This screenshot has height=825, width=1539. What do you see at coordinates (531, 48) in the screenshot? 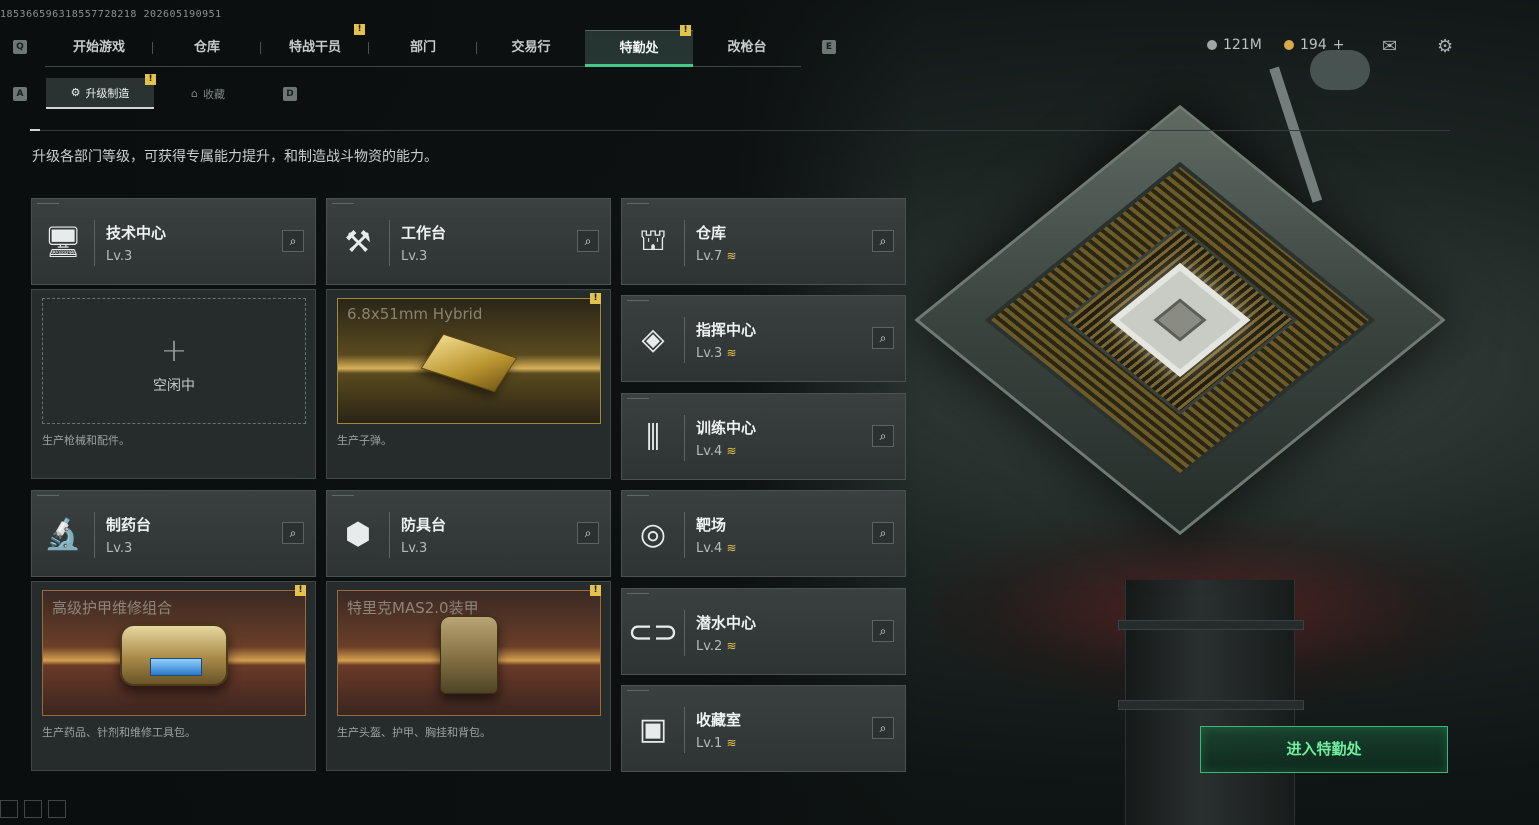
I see `tab-trading: 交易行` at bounding box center [531, 48].